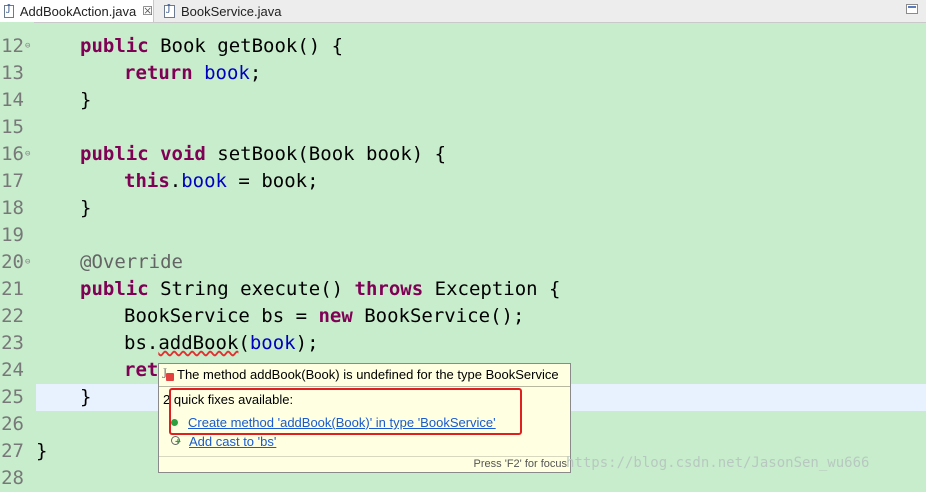 The width and height of the screenshot is (926, 492). I want to click on code-line-18: }, so click(86, 208).